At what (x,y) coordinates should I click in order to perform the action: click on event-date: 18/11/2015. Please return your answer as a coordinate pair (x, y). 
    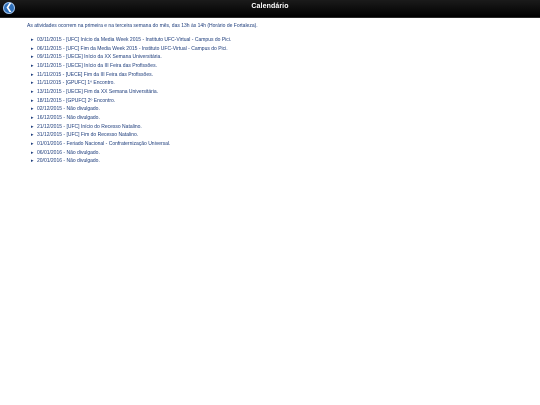
    Looking at the image, I should click on (49, 100).